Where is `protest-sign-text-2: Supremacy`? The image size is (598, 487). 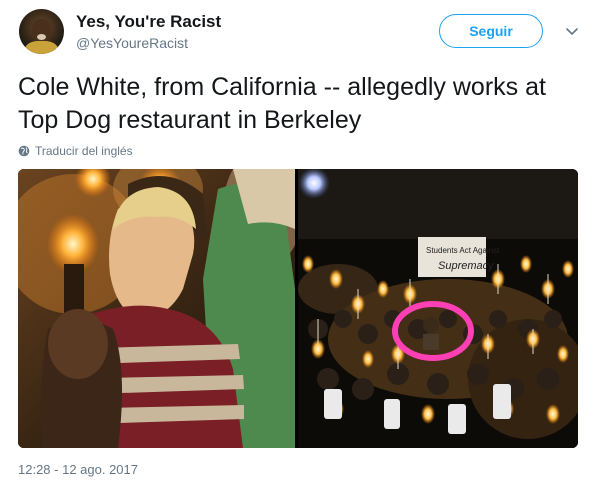 protest-sign-text-2: Supremacy is located at coordinates (466, 266).